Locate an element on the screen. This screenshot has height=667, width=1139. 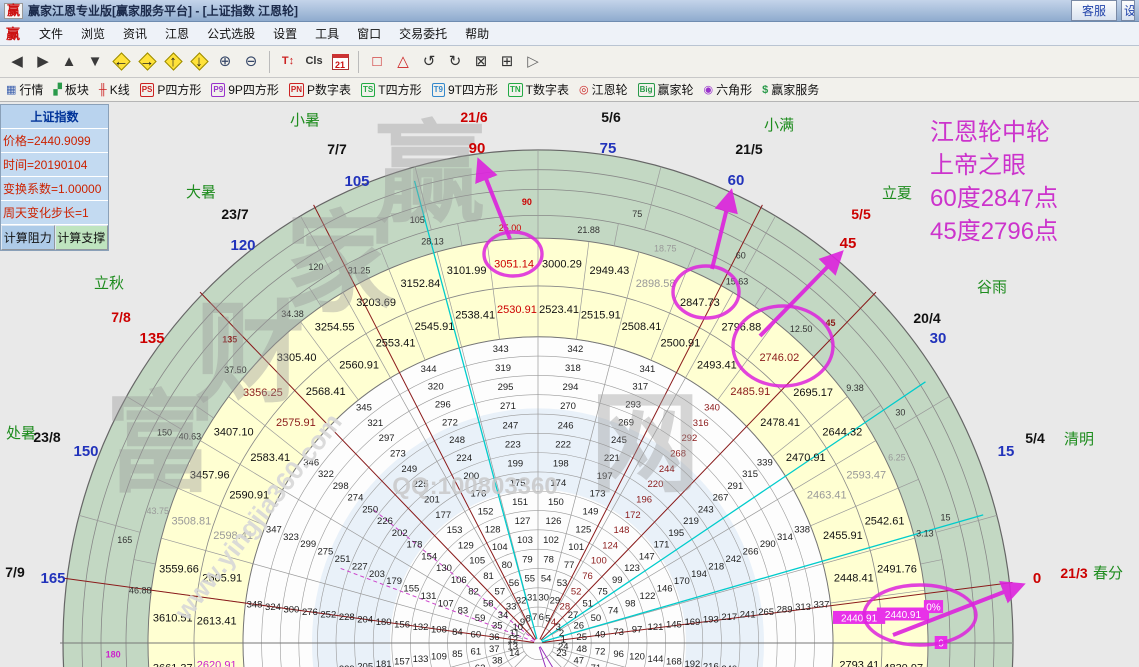
kline-icon: ╫ is located at coordinates (102, 89).